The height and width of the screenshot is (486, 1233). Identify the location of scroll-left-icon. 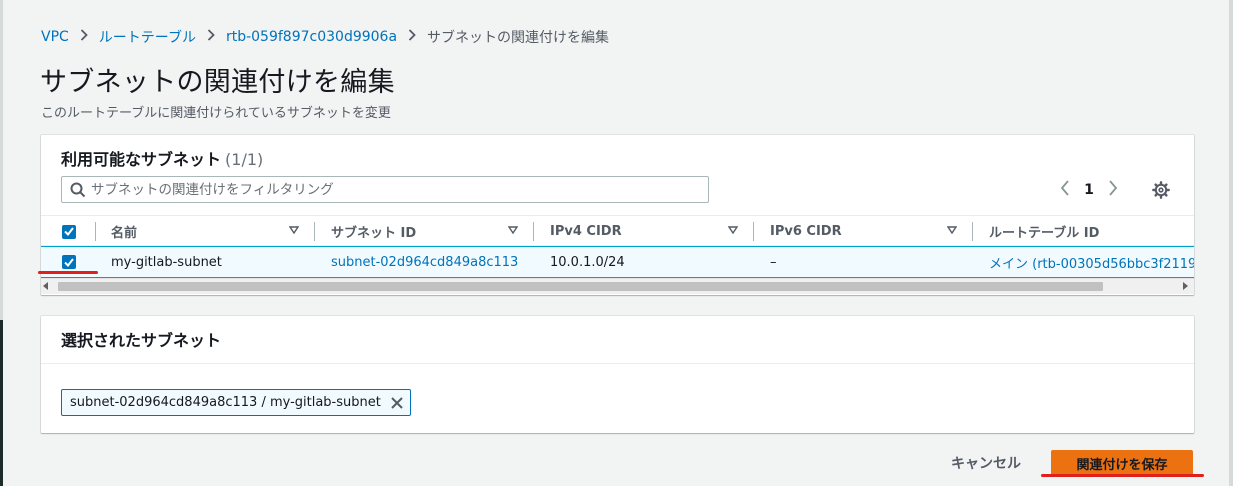
(46, 287).